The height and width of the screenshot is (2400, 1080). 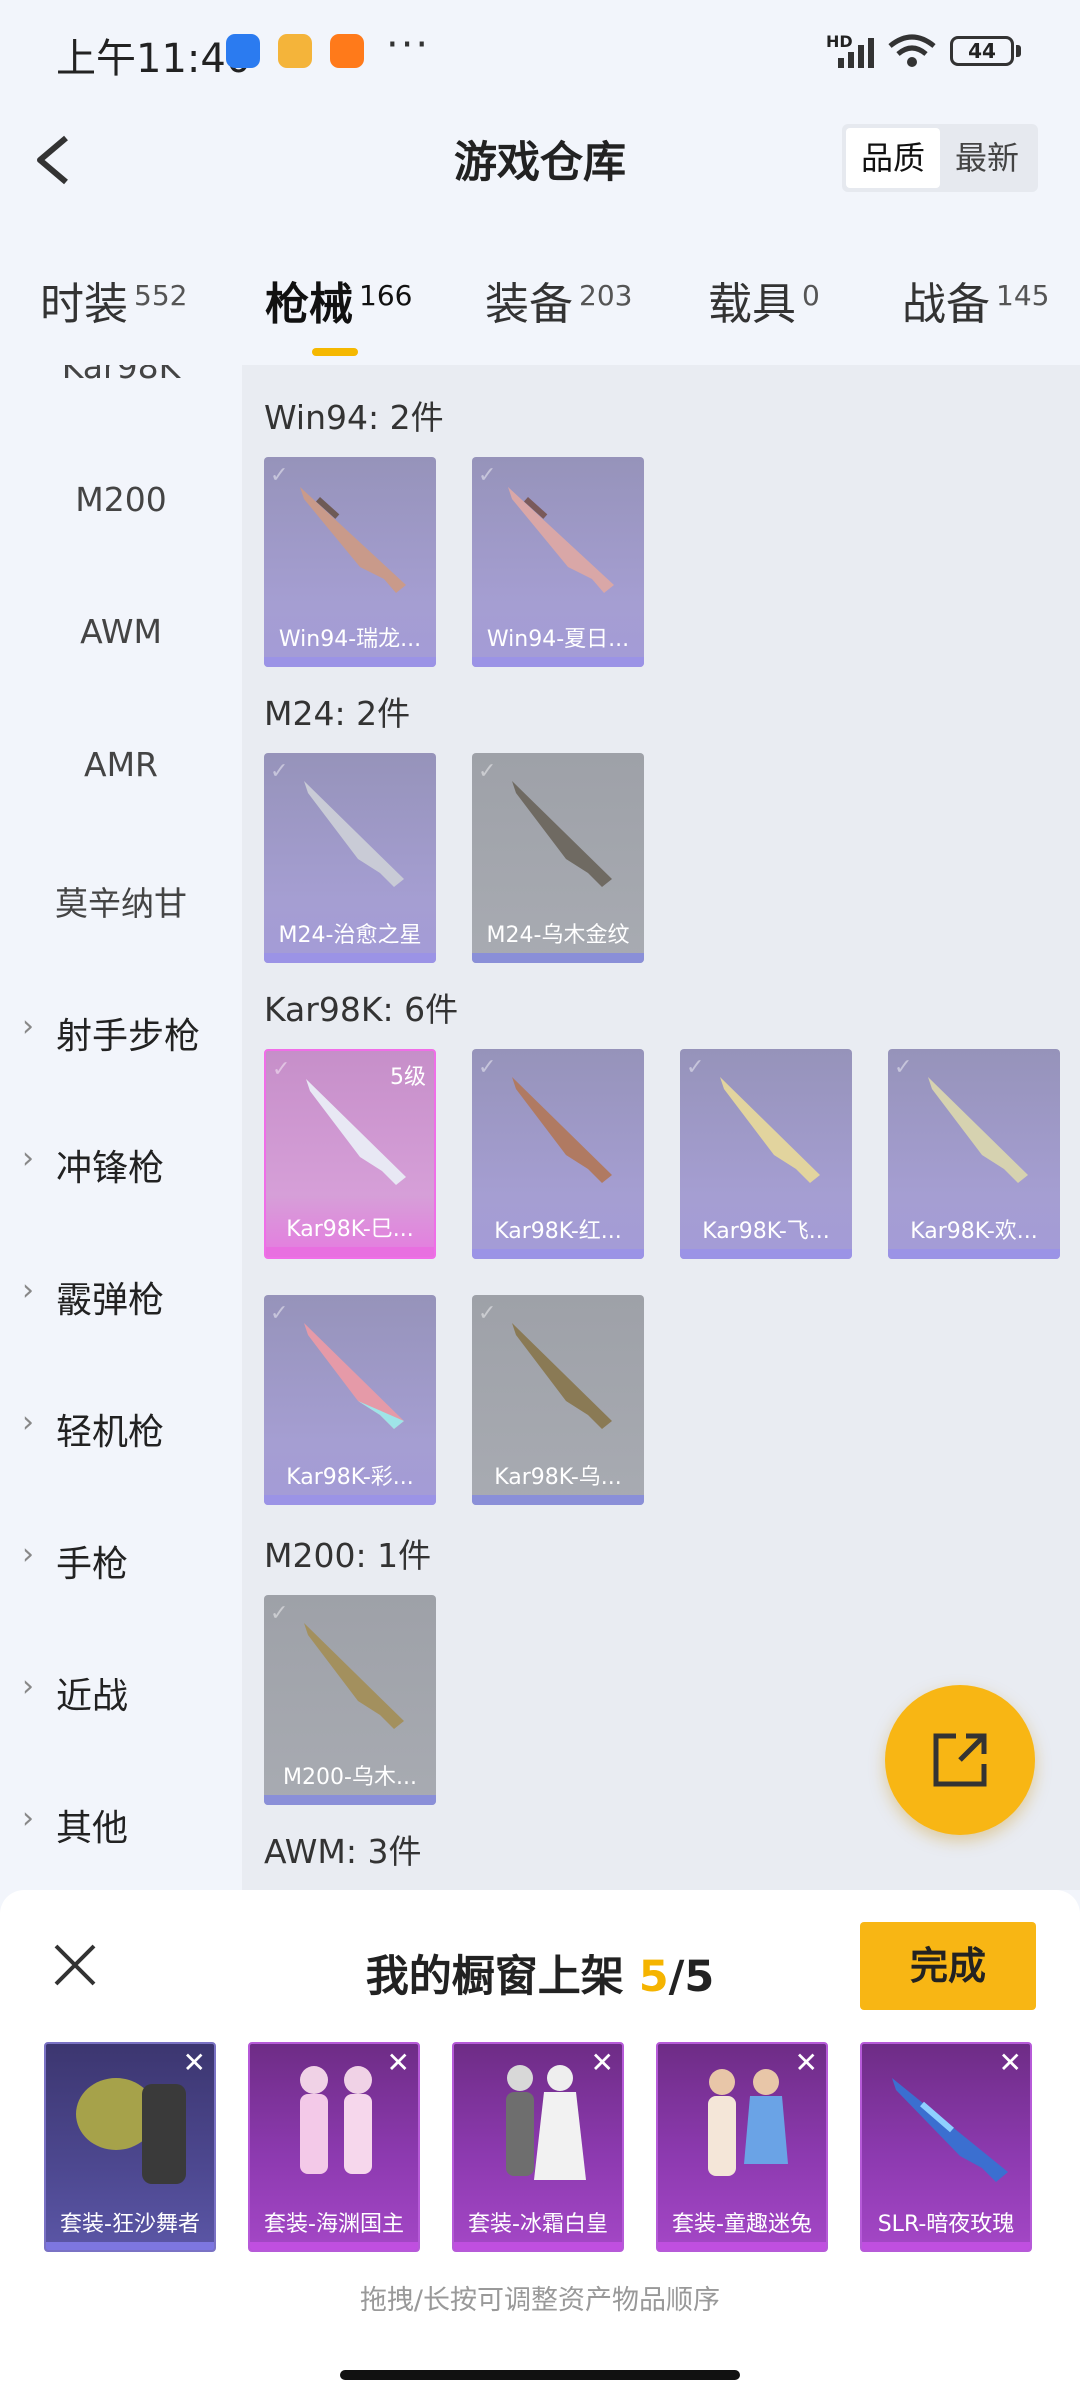 I want to click on showcase-title-text: 我的橱窗上架, so click(x=502, y=1977).